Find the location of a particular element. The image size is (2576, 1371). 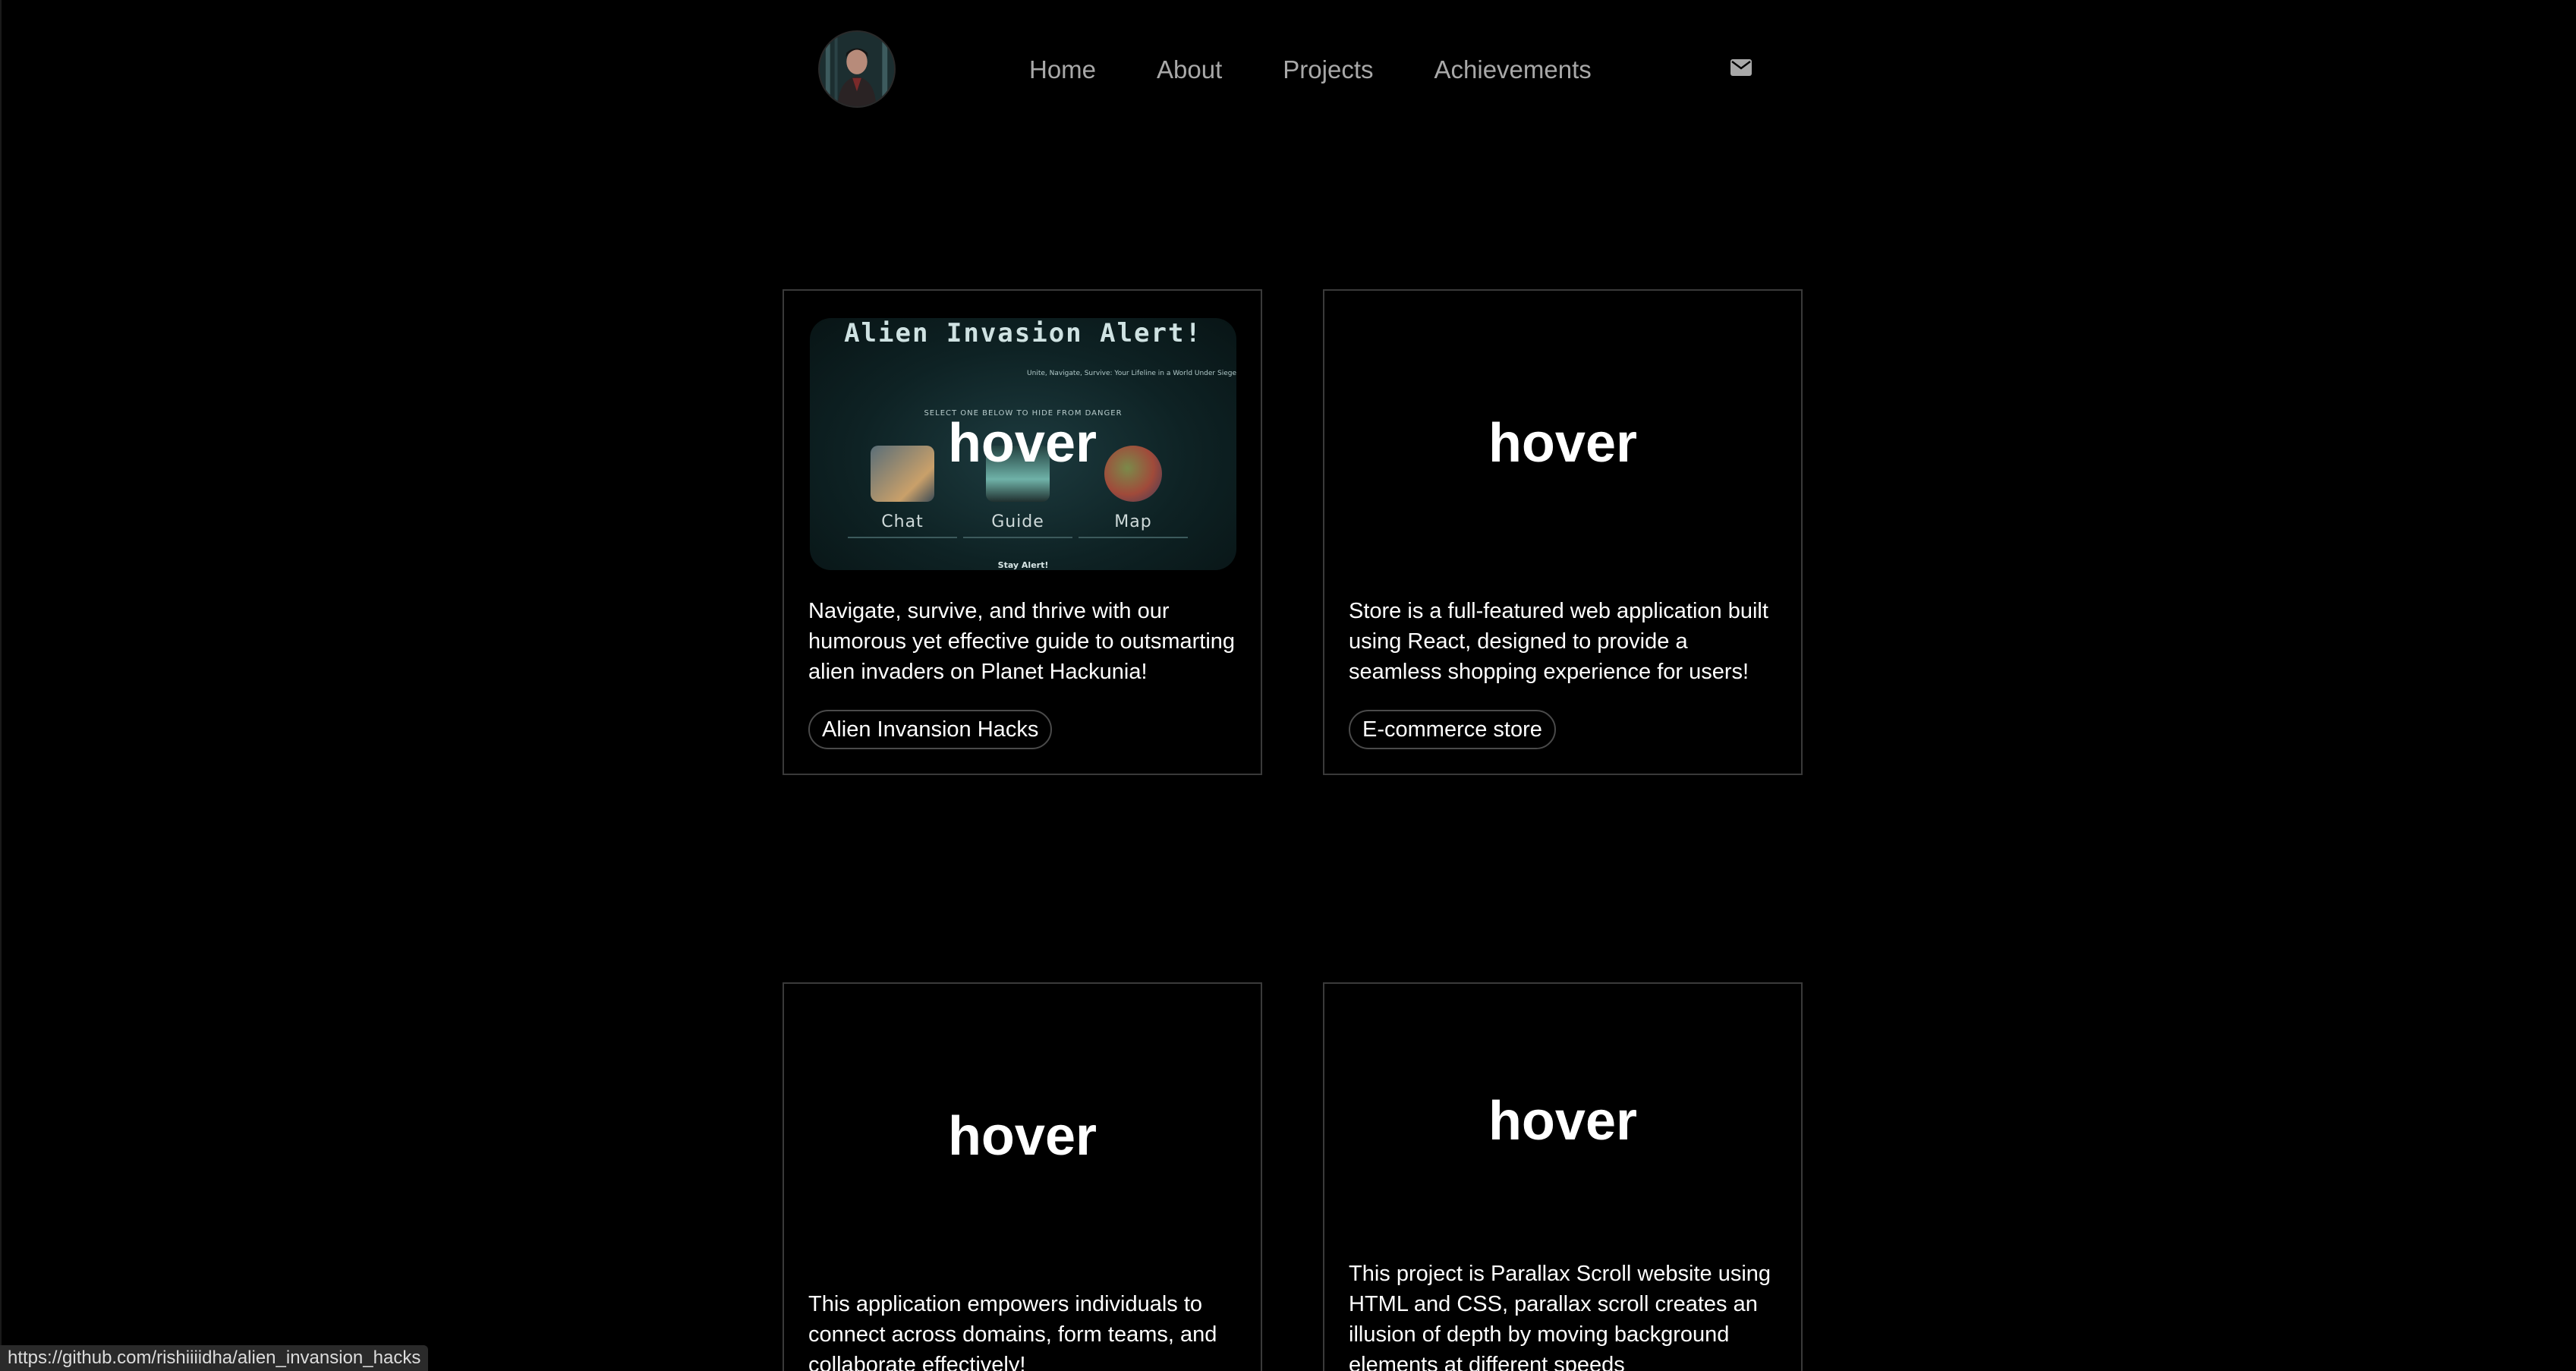

avatar-photo is located at coordinates (857, 69).